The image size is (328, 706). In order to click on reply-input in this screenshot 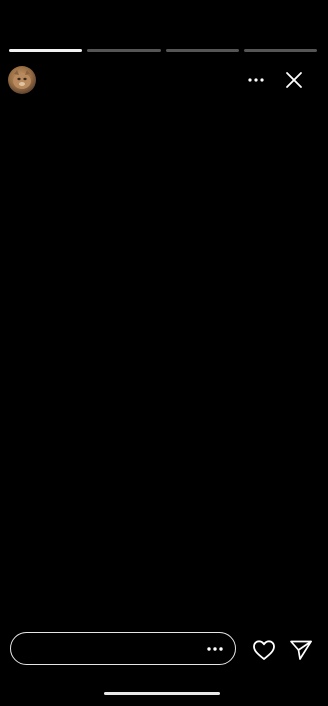, I will do `click(112, 649)`.